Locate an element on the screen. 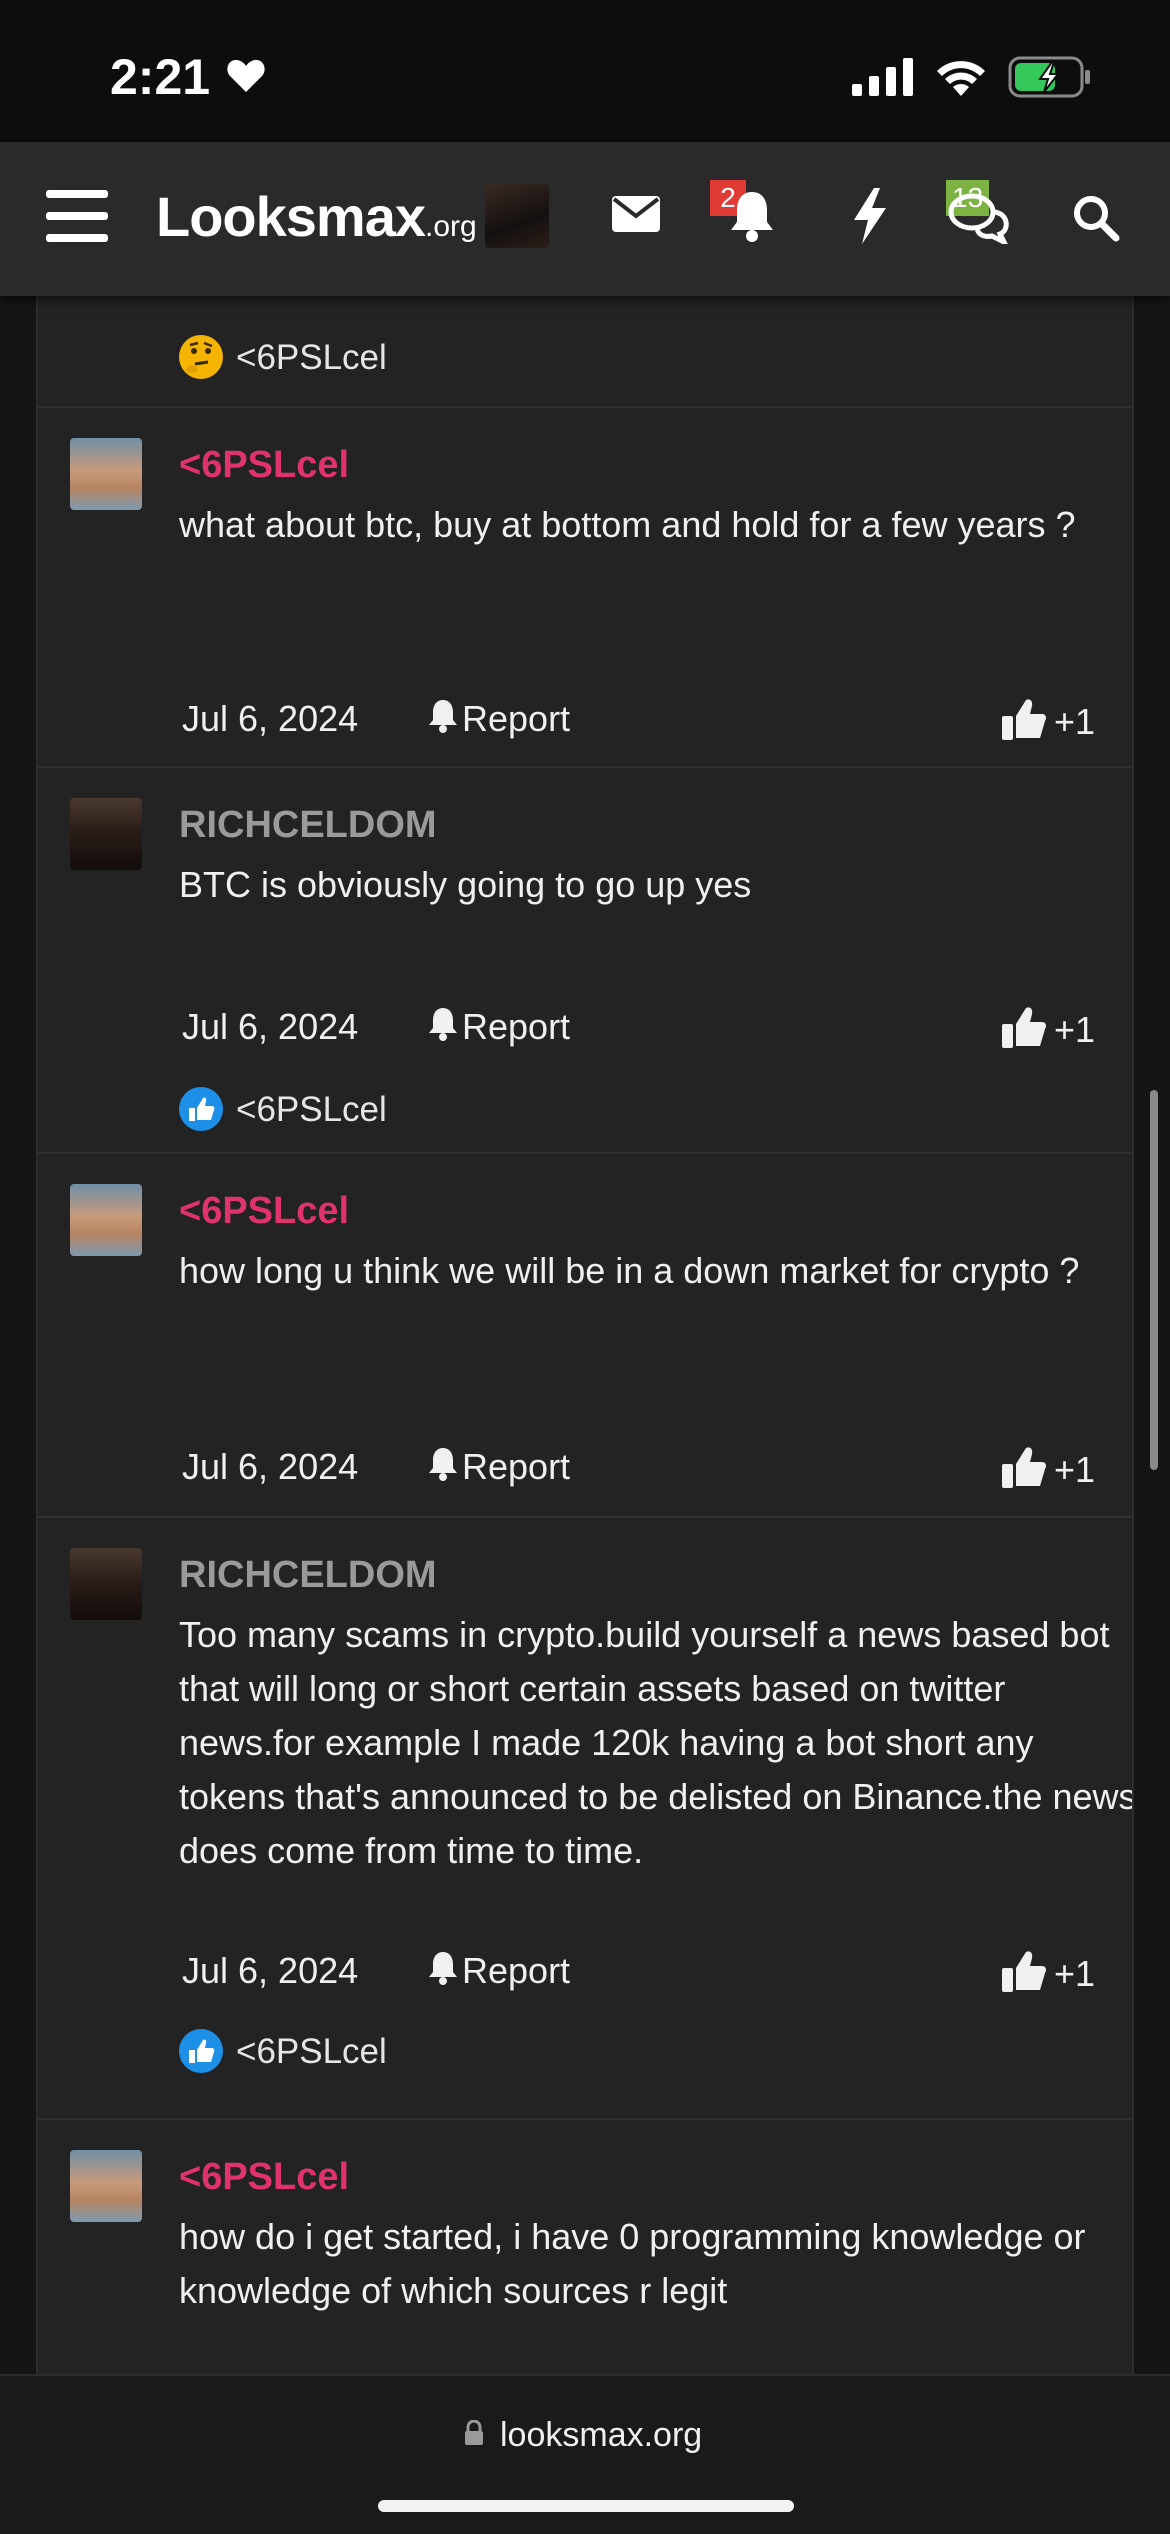 This screenshot has width=1170, height=2534. status-time: 2:21 is located at coordinates (160, 77).